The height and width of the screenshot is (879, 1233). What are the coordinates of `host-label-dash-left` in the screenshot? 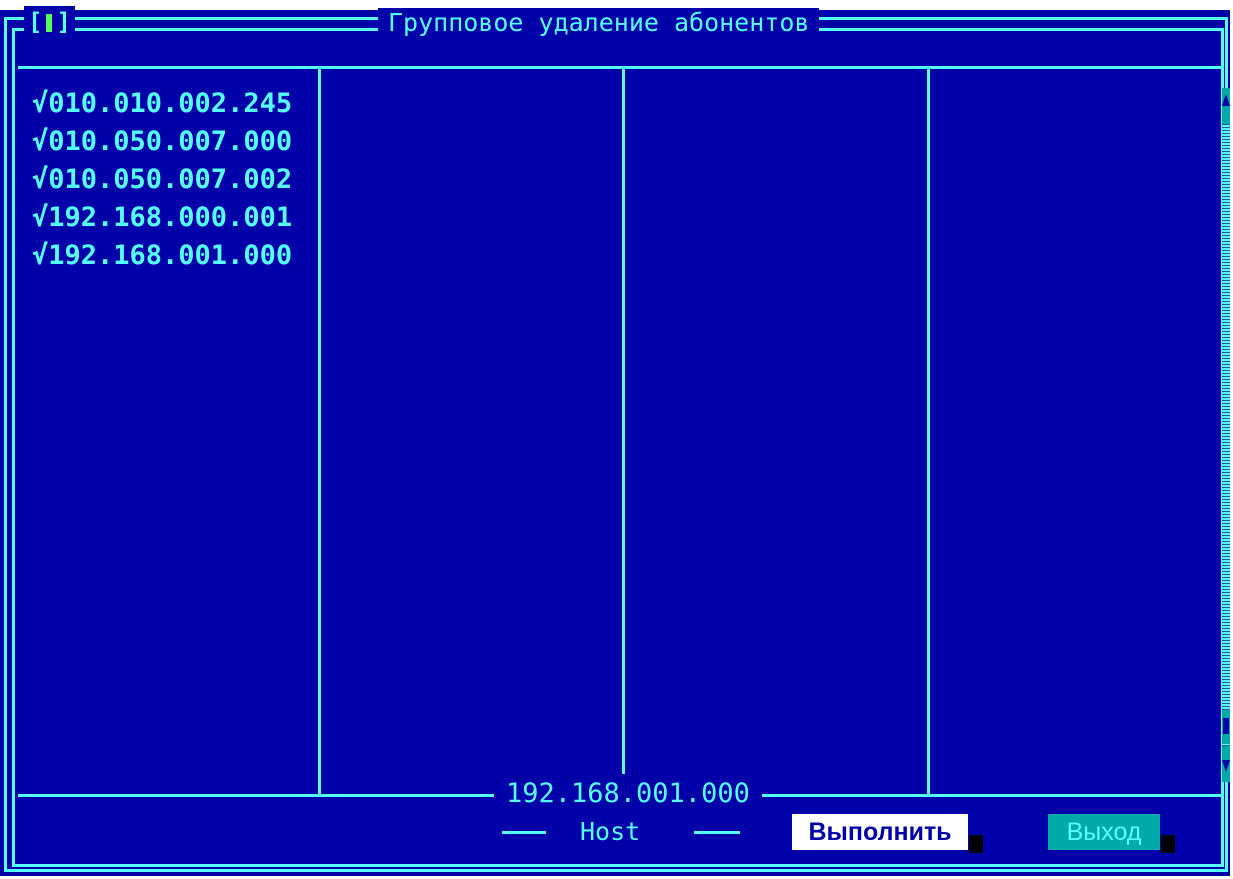 It's located at (524, 832).